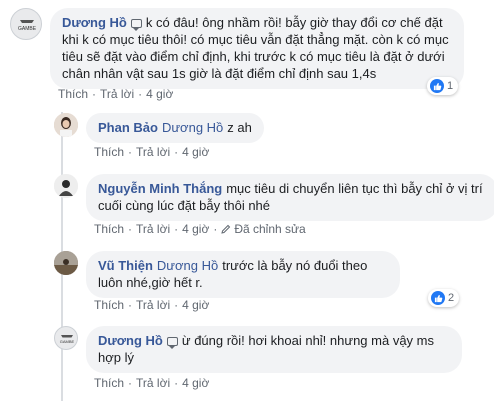 Image resolution: width=494 pixels, height=401 pixels. Describe the element at coordinates (160, 188) in the screenshot. I see `comment-author: Nguyễn Minh Thắng` at that location.